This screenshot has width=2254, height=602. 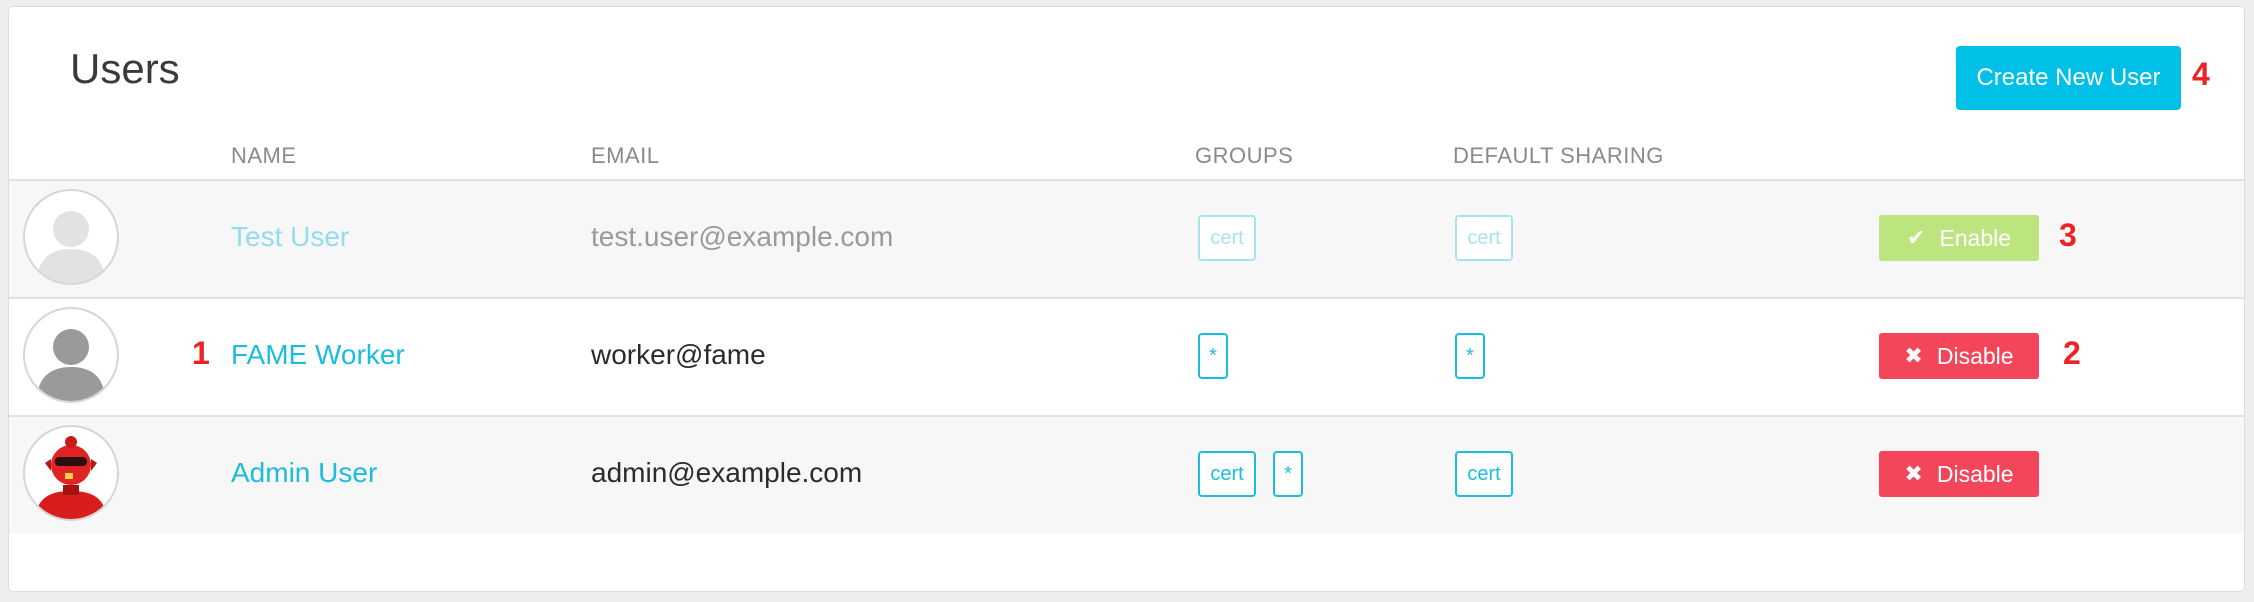 What do you see at coordinates (1975, 237) in the screenshot?
I see `enable-label: Enable` at bounding box center [1975, 237].